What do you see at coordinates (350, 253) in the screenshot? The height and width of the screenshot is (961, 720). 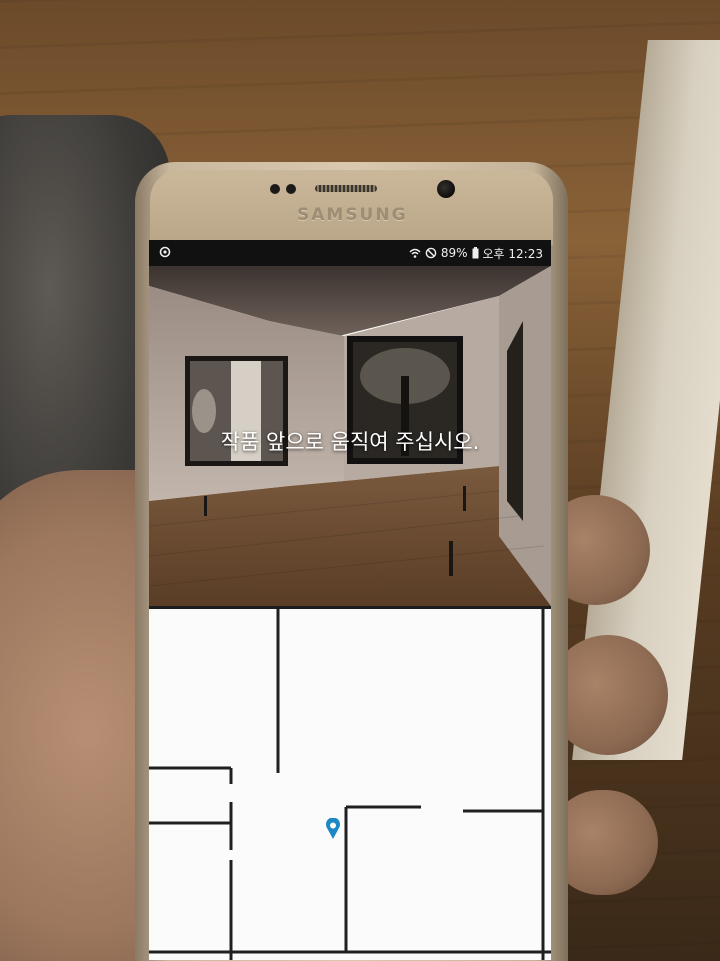 I see `status-bar: 89% 오후 12:23` at bounding box center [350, 253].